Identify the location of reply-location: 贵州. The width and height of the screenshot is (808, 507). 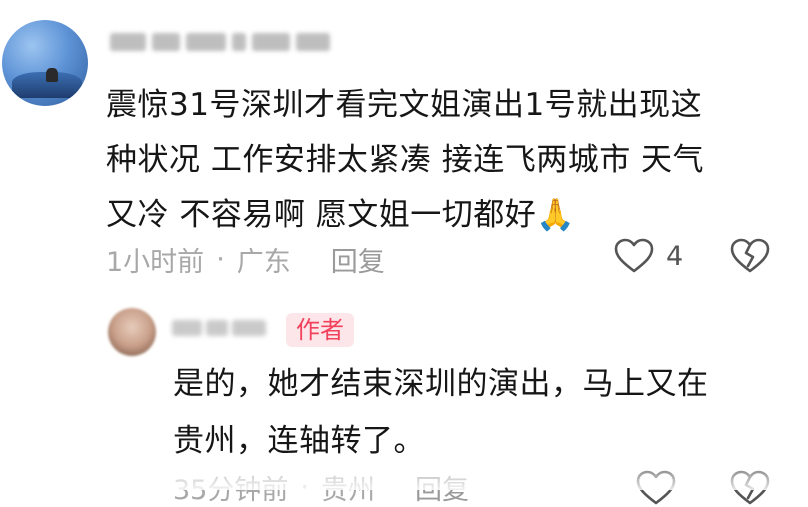
(347, 490).